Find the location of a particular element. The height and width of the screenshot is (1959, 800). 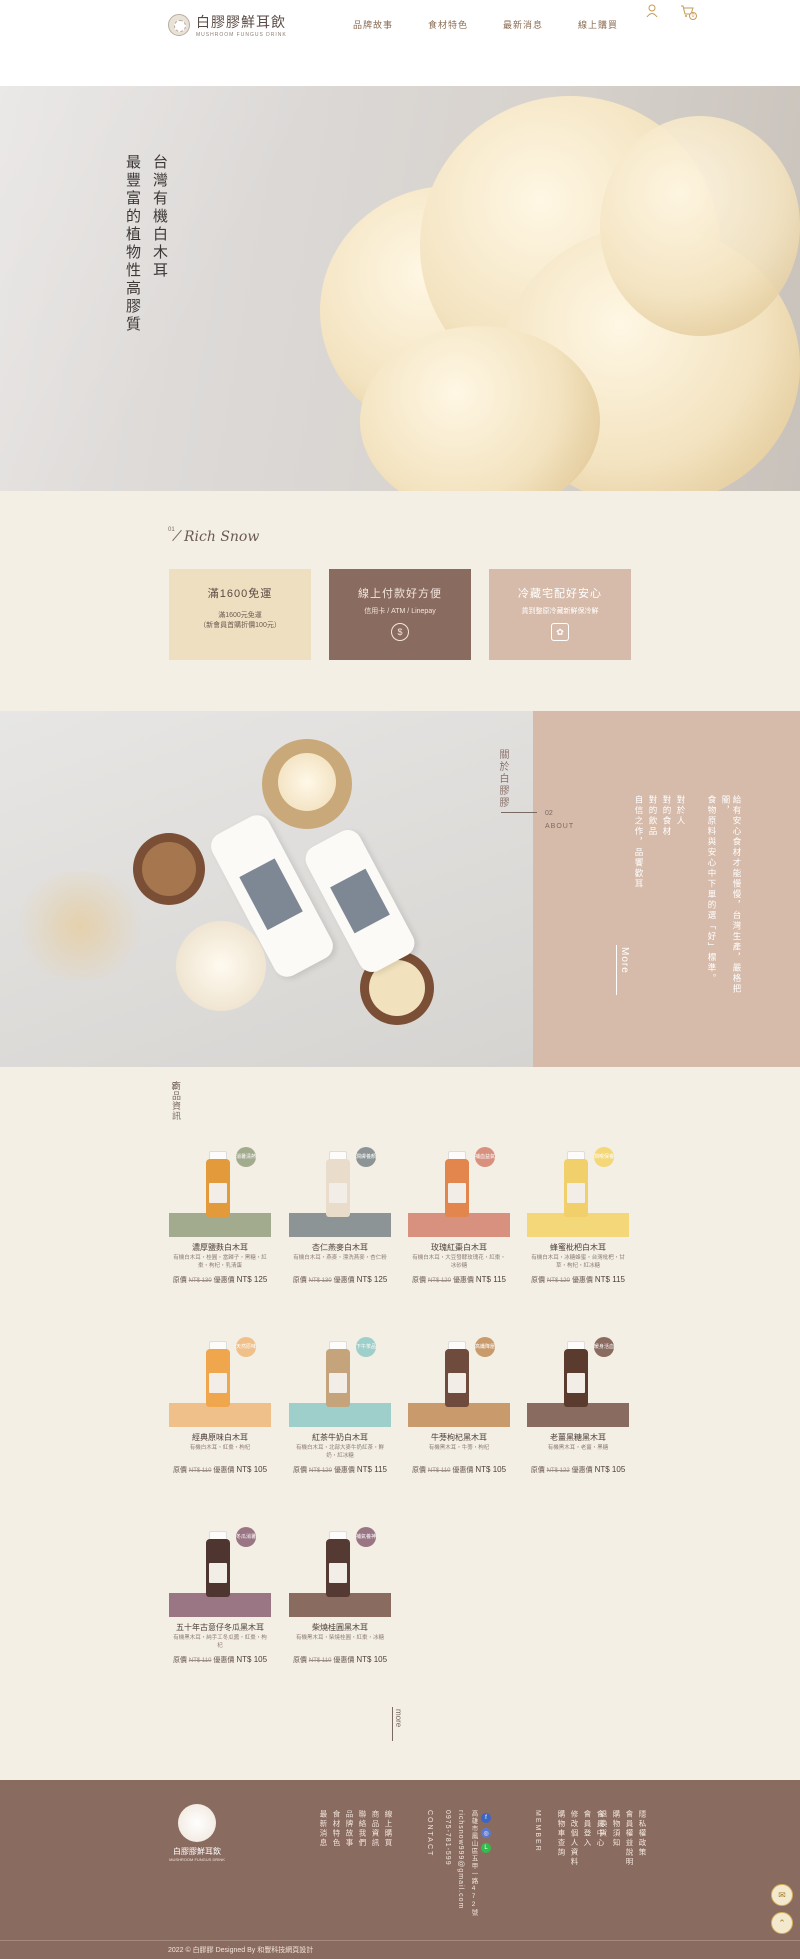

footer-link-ingredients: 食材特色 is located at coordinates (336, 1829).